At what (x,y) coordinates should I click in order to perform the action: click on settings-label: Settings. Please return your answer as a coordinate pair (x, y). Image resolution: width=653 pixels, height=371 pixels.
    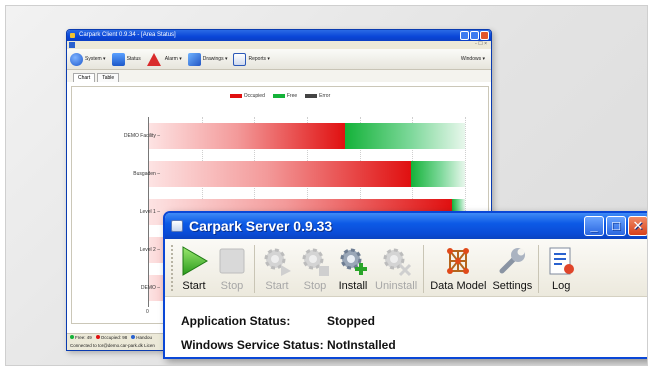
    Looking at the image, I should click on (512, 286).